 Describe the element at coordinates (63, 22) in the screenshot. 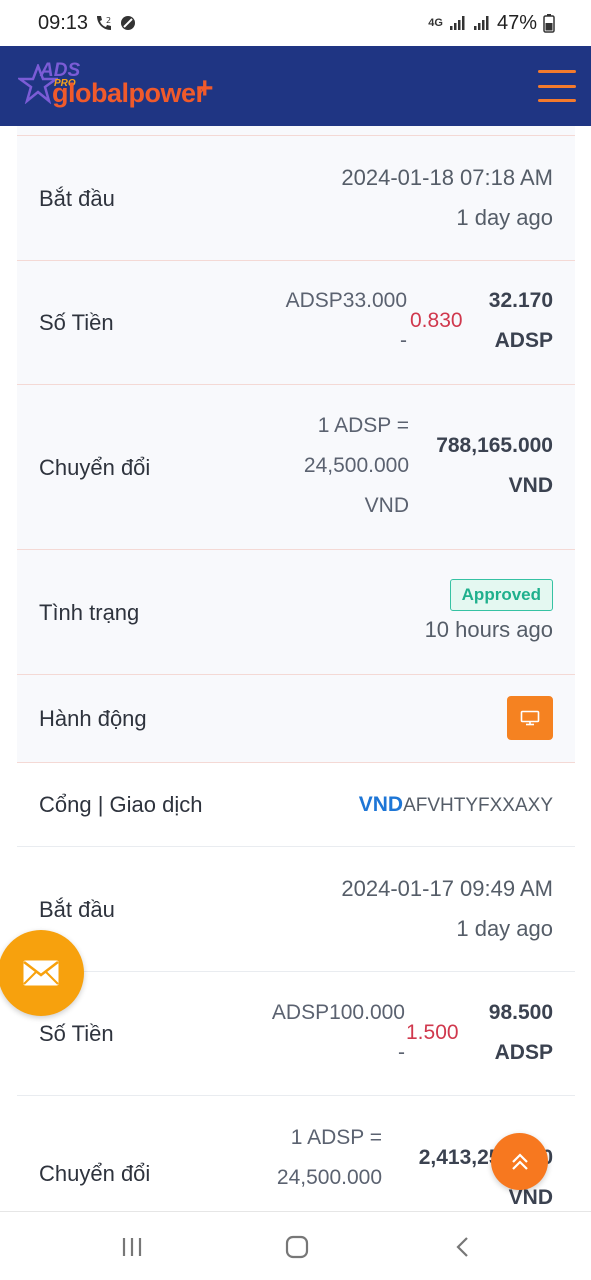

I see `status-time: 09:13` at that location.